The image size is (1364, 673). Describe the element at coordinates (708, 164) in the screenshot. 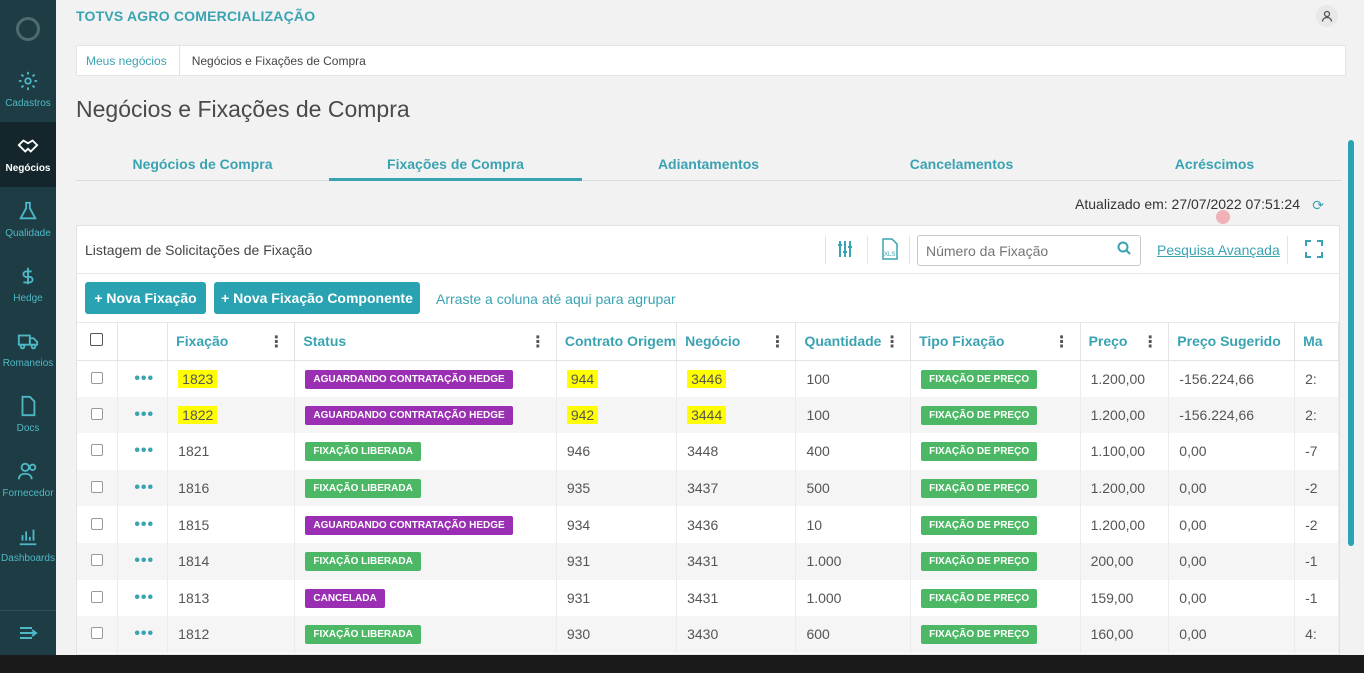

I see `tab-adiantamentos: Adiantamentos` at that location.